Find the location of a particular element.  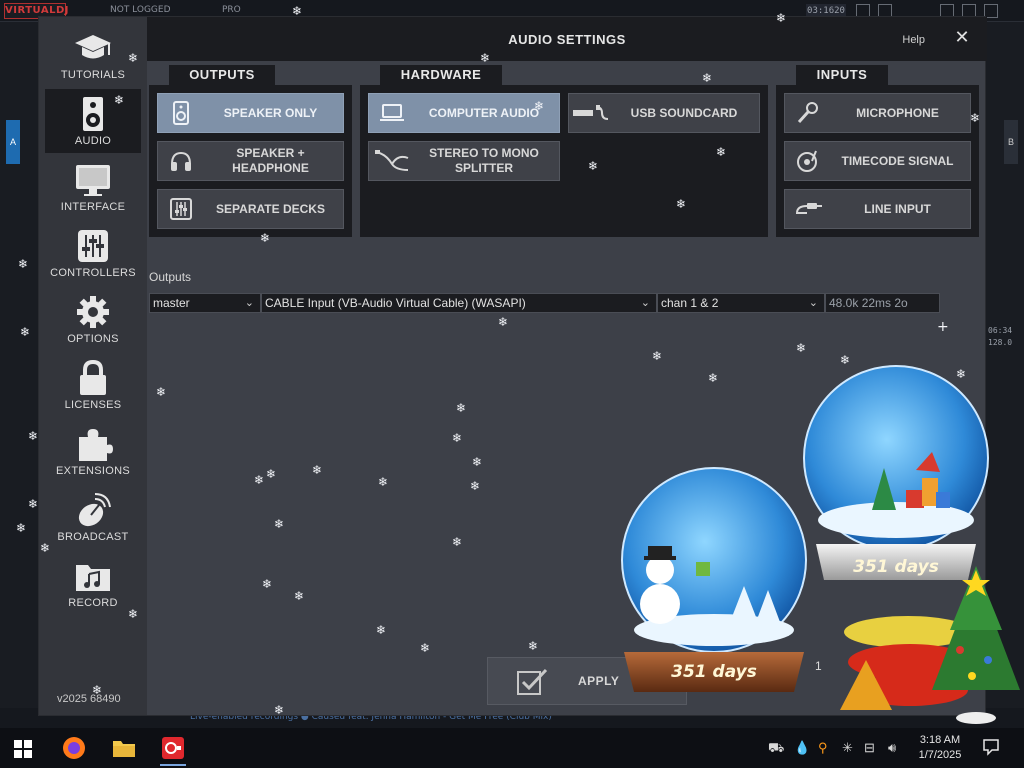

sidebar-item-interface: INTERFACE is located at coordinates (93, 187).